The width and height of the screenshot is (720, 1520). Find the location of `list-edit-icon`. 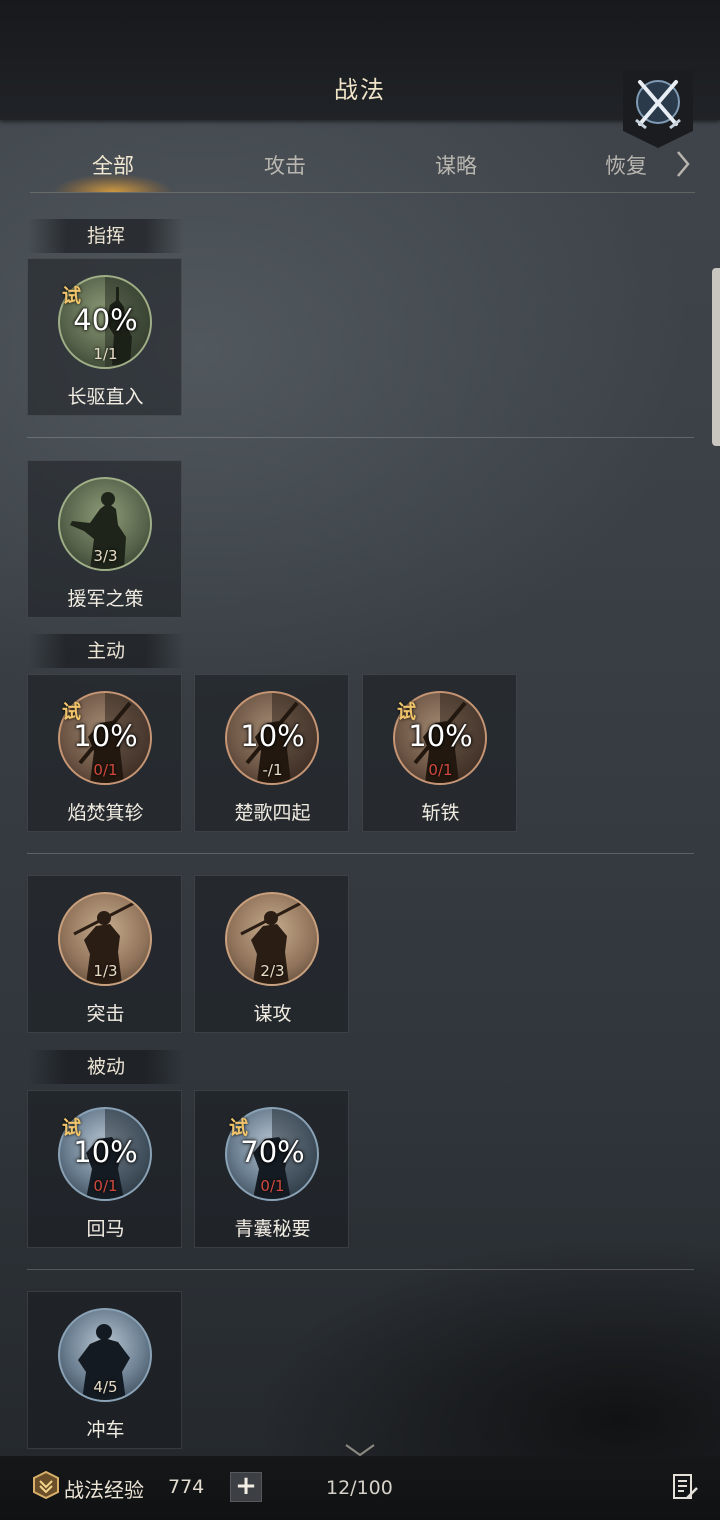

list-edit-icon is located at coordinates (685, 1487).